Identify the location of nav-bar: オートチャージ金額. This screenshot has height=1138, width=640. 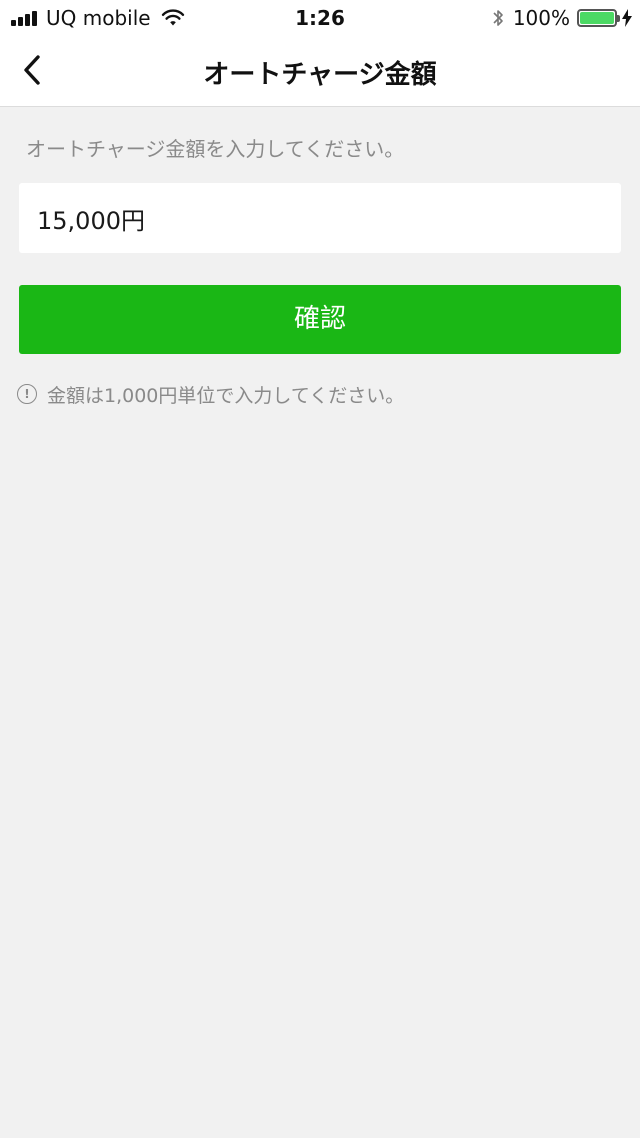
(320, 71).